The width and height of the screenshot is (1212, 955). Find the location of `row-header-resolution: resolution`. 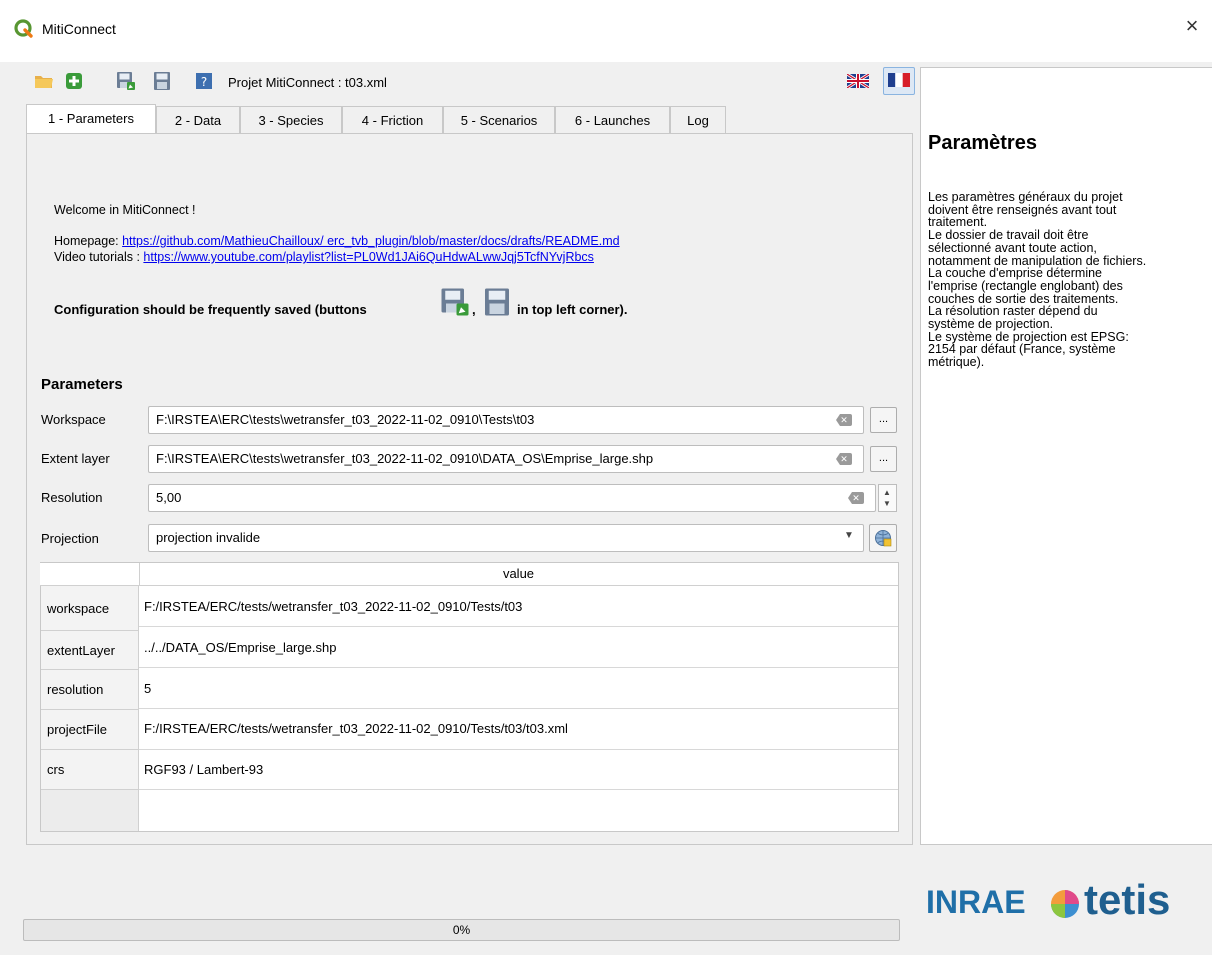

row-header-resolution: resolution is located at coordinates (90, 690).